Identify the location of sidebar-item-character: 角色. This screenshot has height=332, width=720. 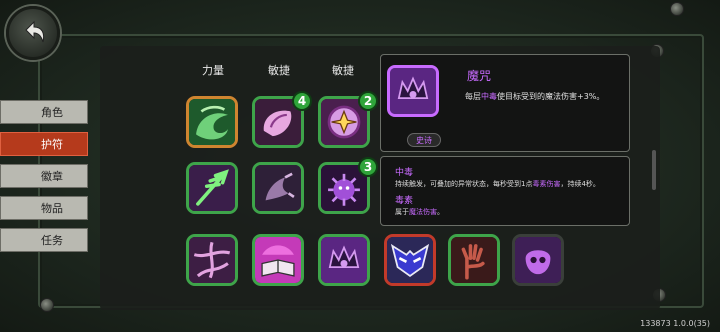
(44, 112).